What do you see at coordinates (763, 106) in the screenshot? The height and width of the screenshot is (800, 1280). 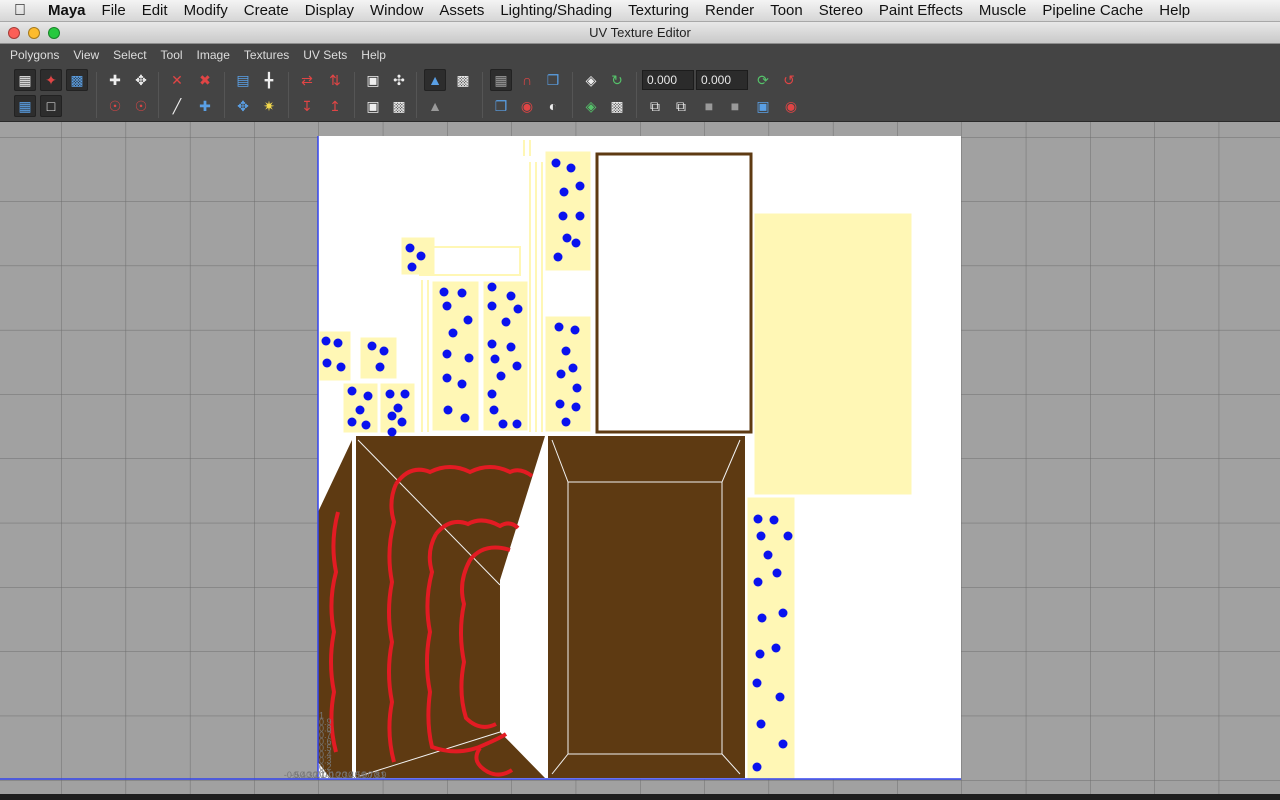 I see `uv-snapshot-icon: ▣` at bounding box center [763, 106].